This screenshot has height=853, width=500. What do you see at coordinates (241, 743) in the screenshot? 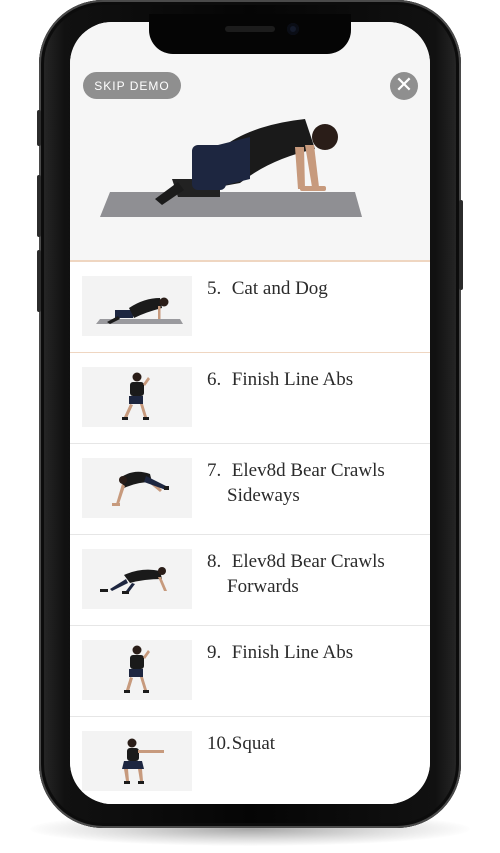
I see `exercise-title: 10. Squat` at bounding box center [241, 743].